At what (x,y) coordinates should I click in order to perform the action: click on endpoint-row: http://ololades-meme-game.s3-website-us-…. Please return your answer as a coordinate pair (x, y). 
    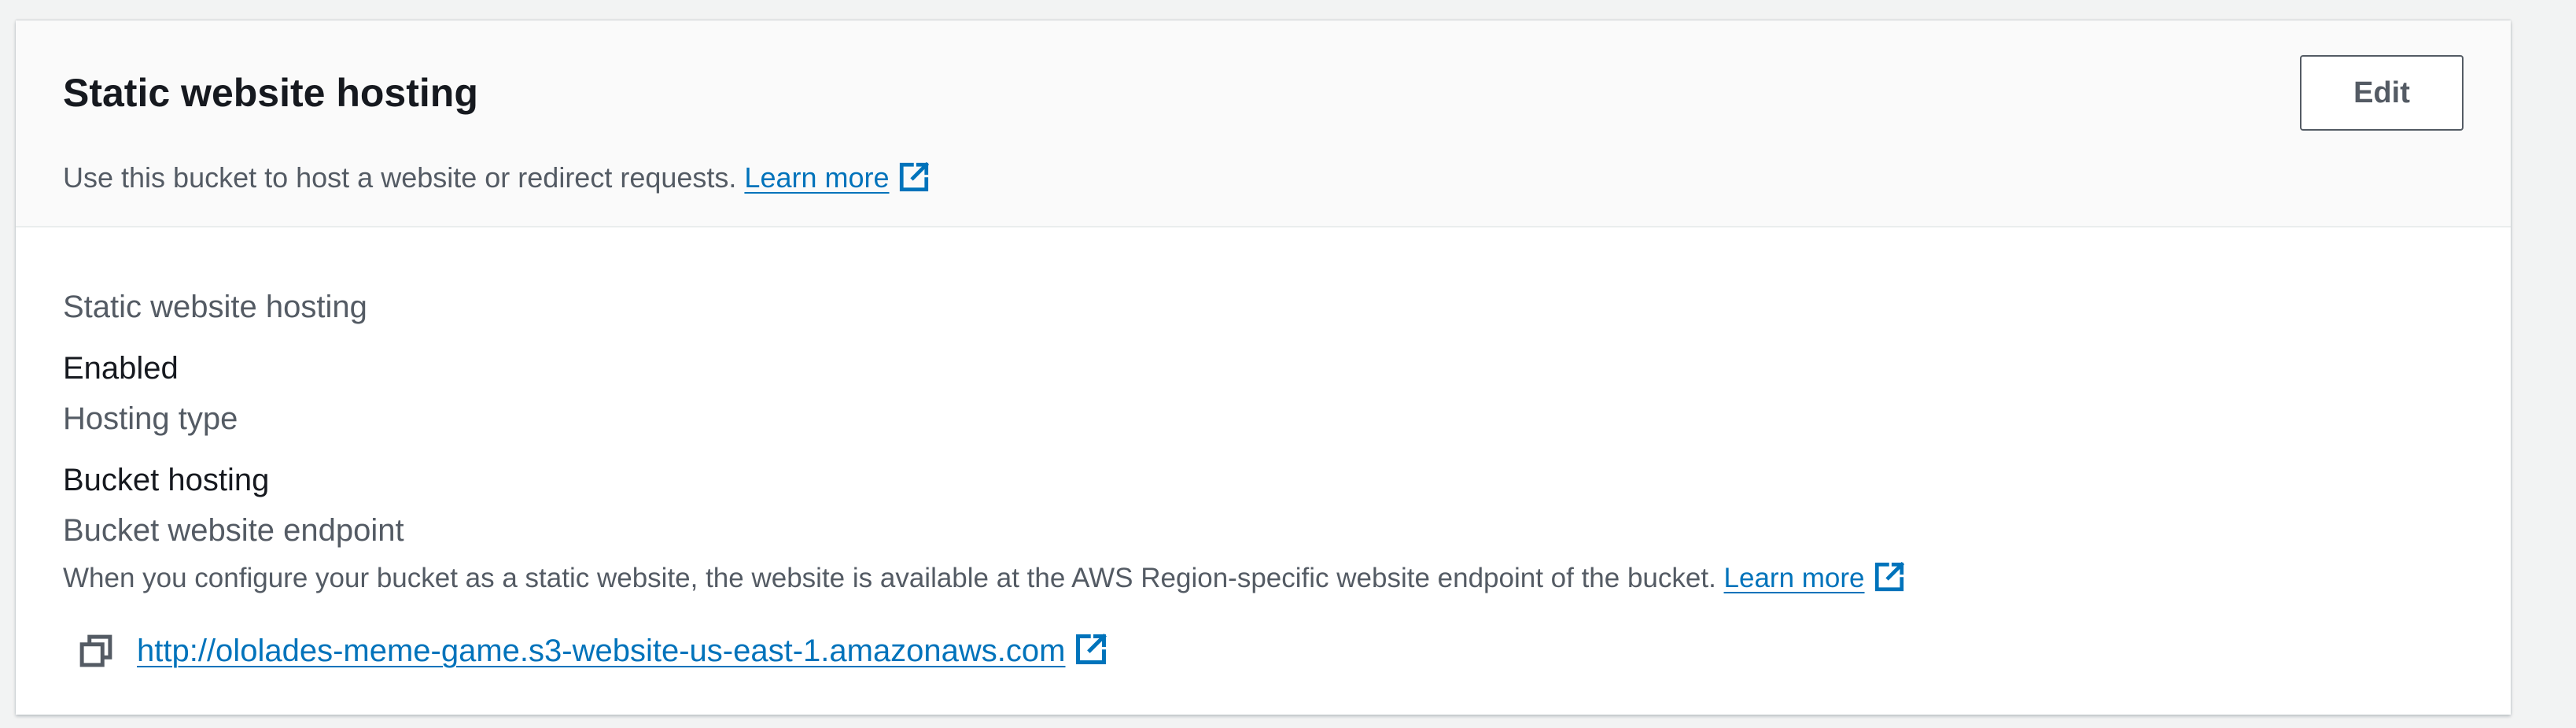
    Looking at the image, I should click on (593, 650).